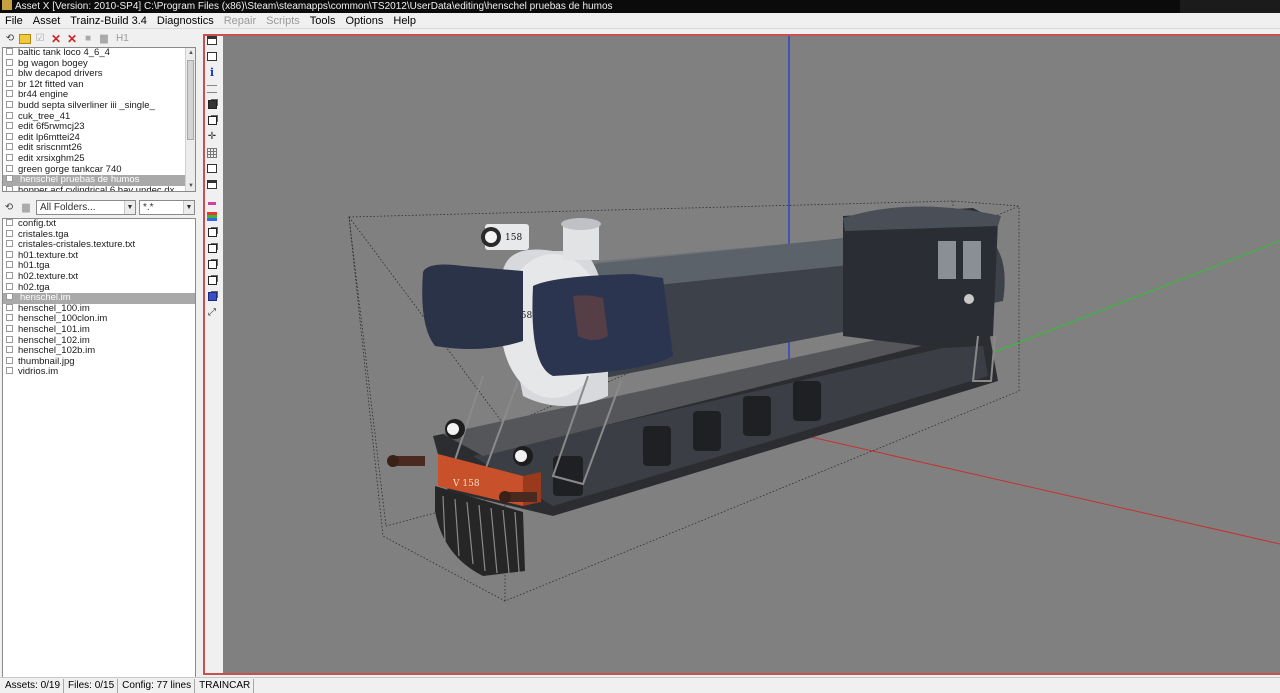  What do you see at coordinates (64, 52) in the screenshot?
I see `asset-name: baltic tank loco 4_6_4` at bounding box center [64, 52].